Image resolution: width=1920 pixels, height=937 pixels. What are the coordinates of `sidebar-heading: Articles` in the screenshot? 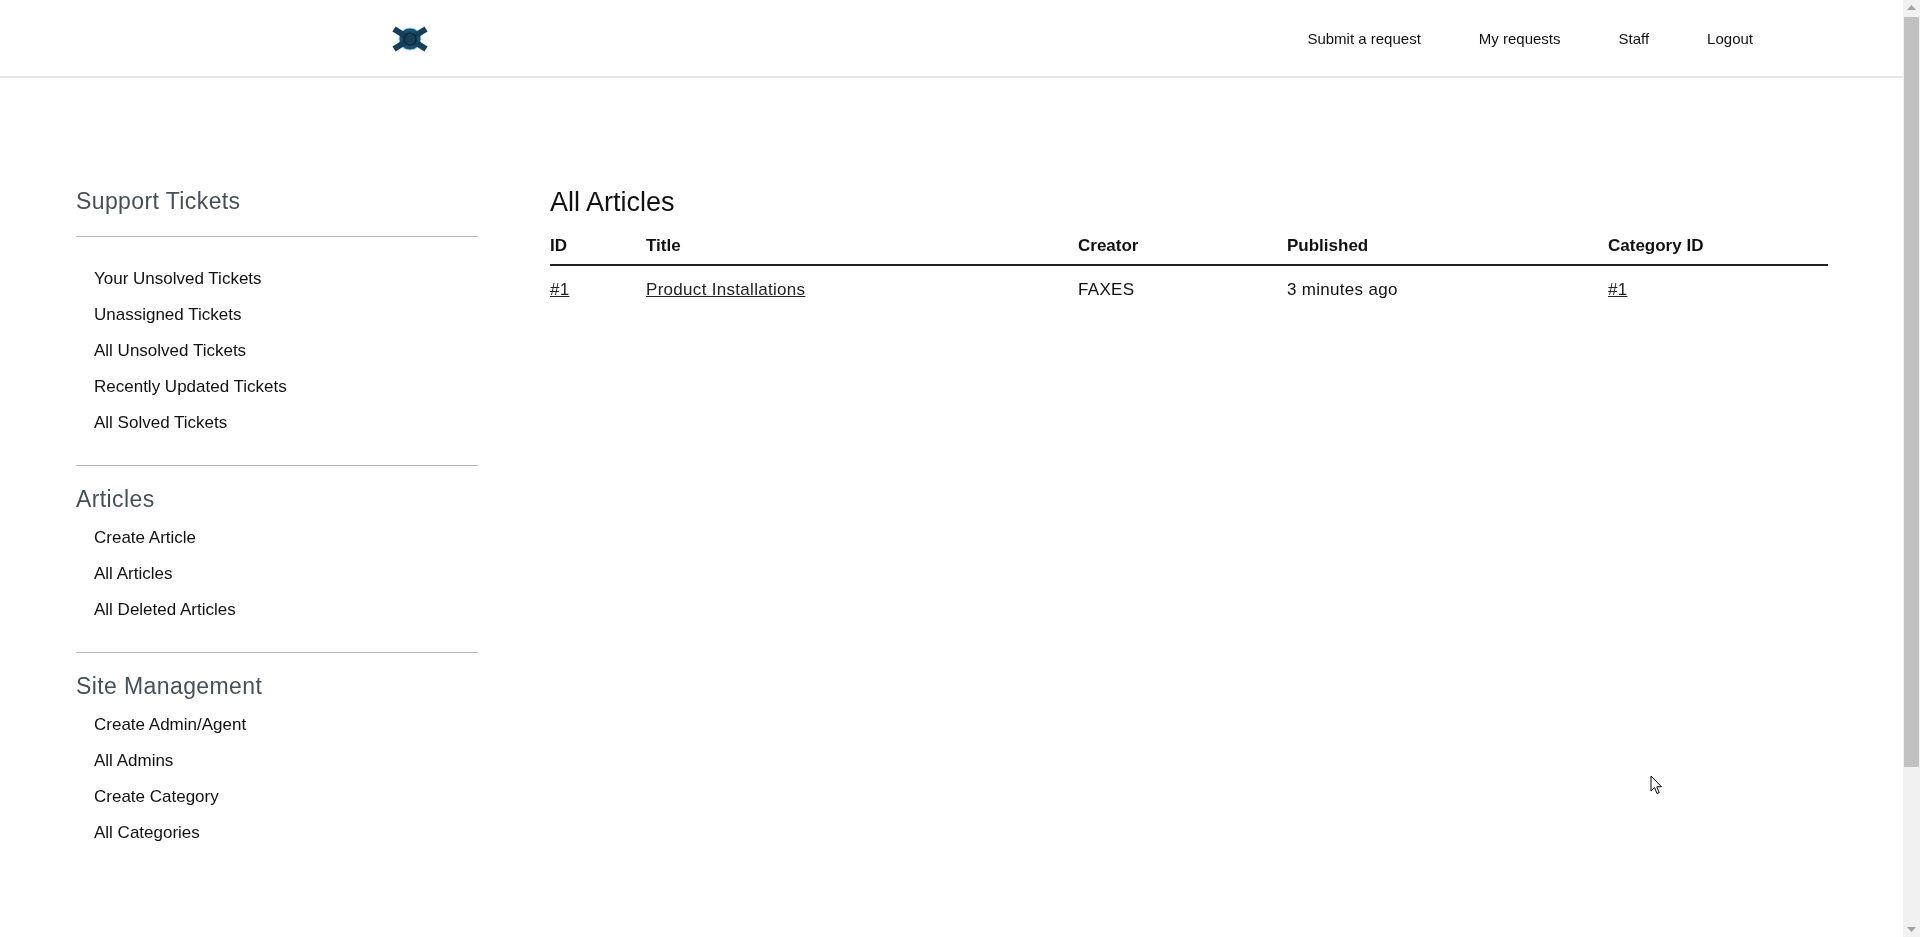 It's located at (116, 499).